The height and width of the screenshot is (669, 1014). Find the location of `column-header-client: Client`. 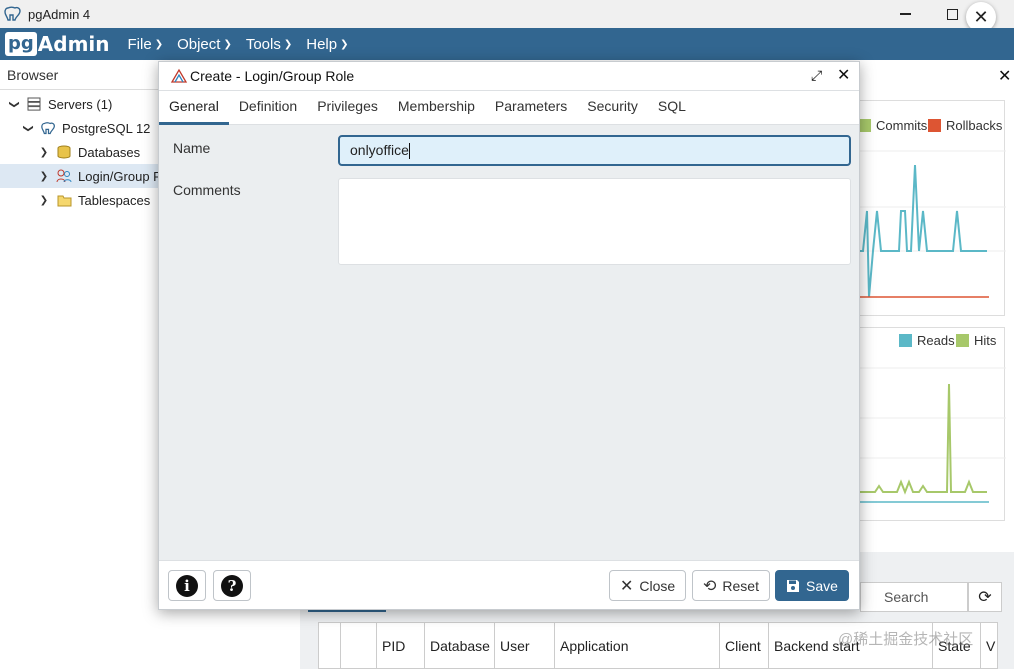

column-header-client: Client is located at coordinates (744, 645).